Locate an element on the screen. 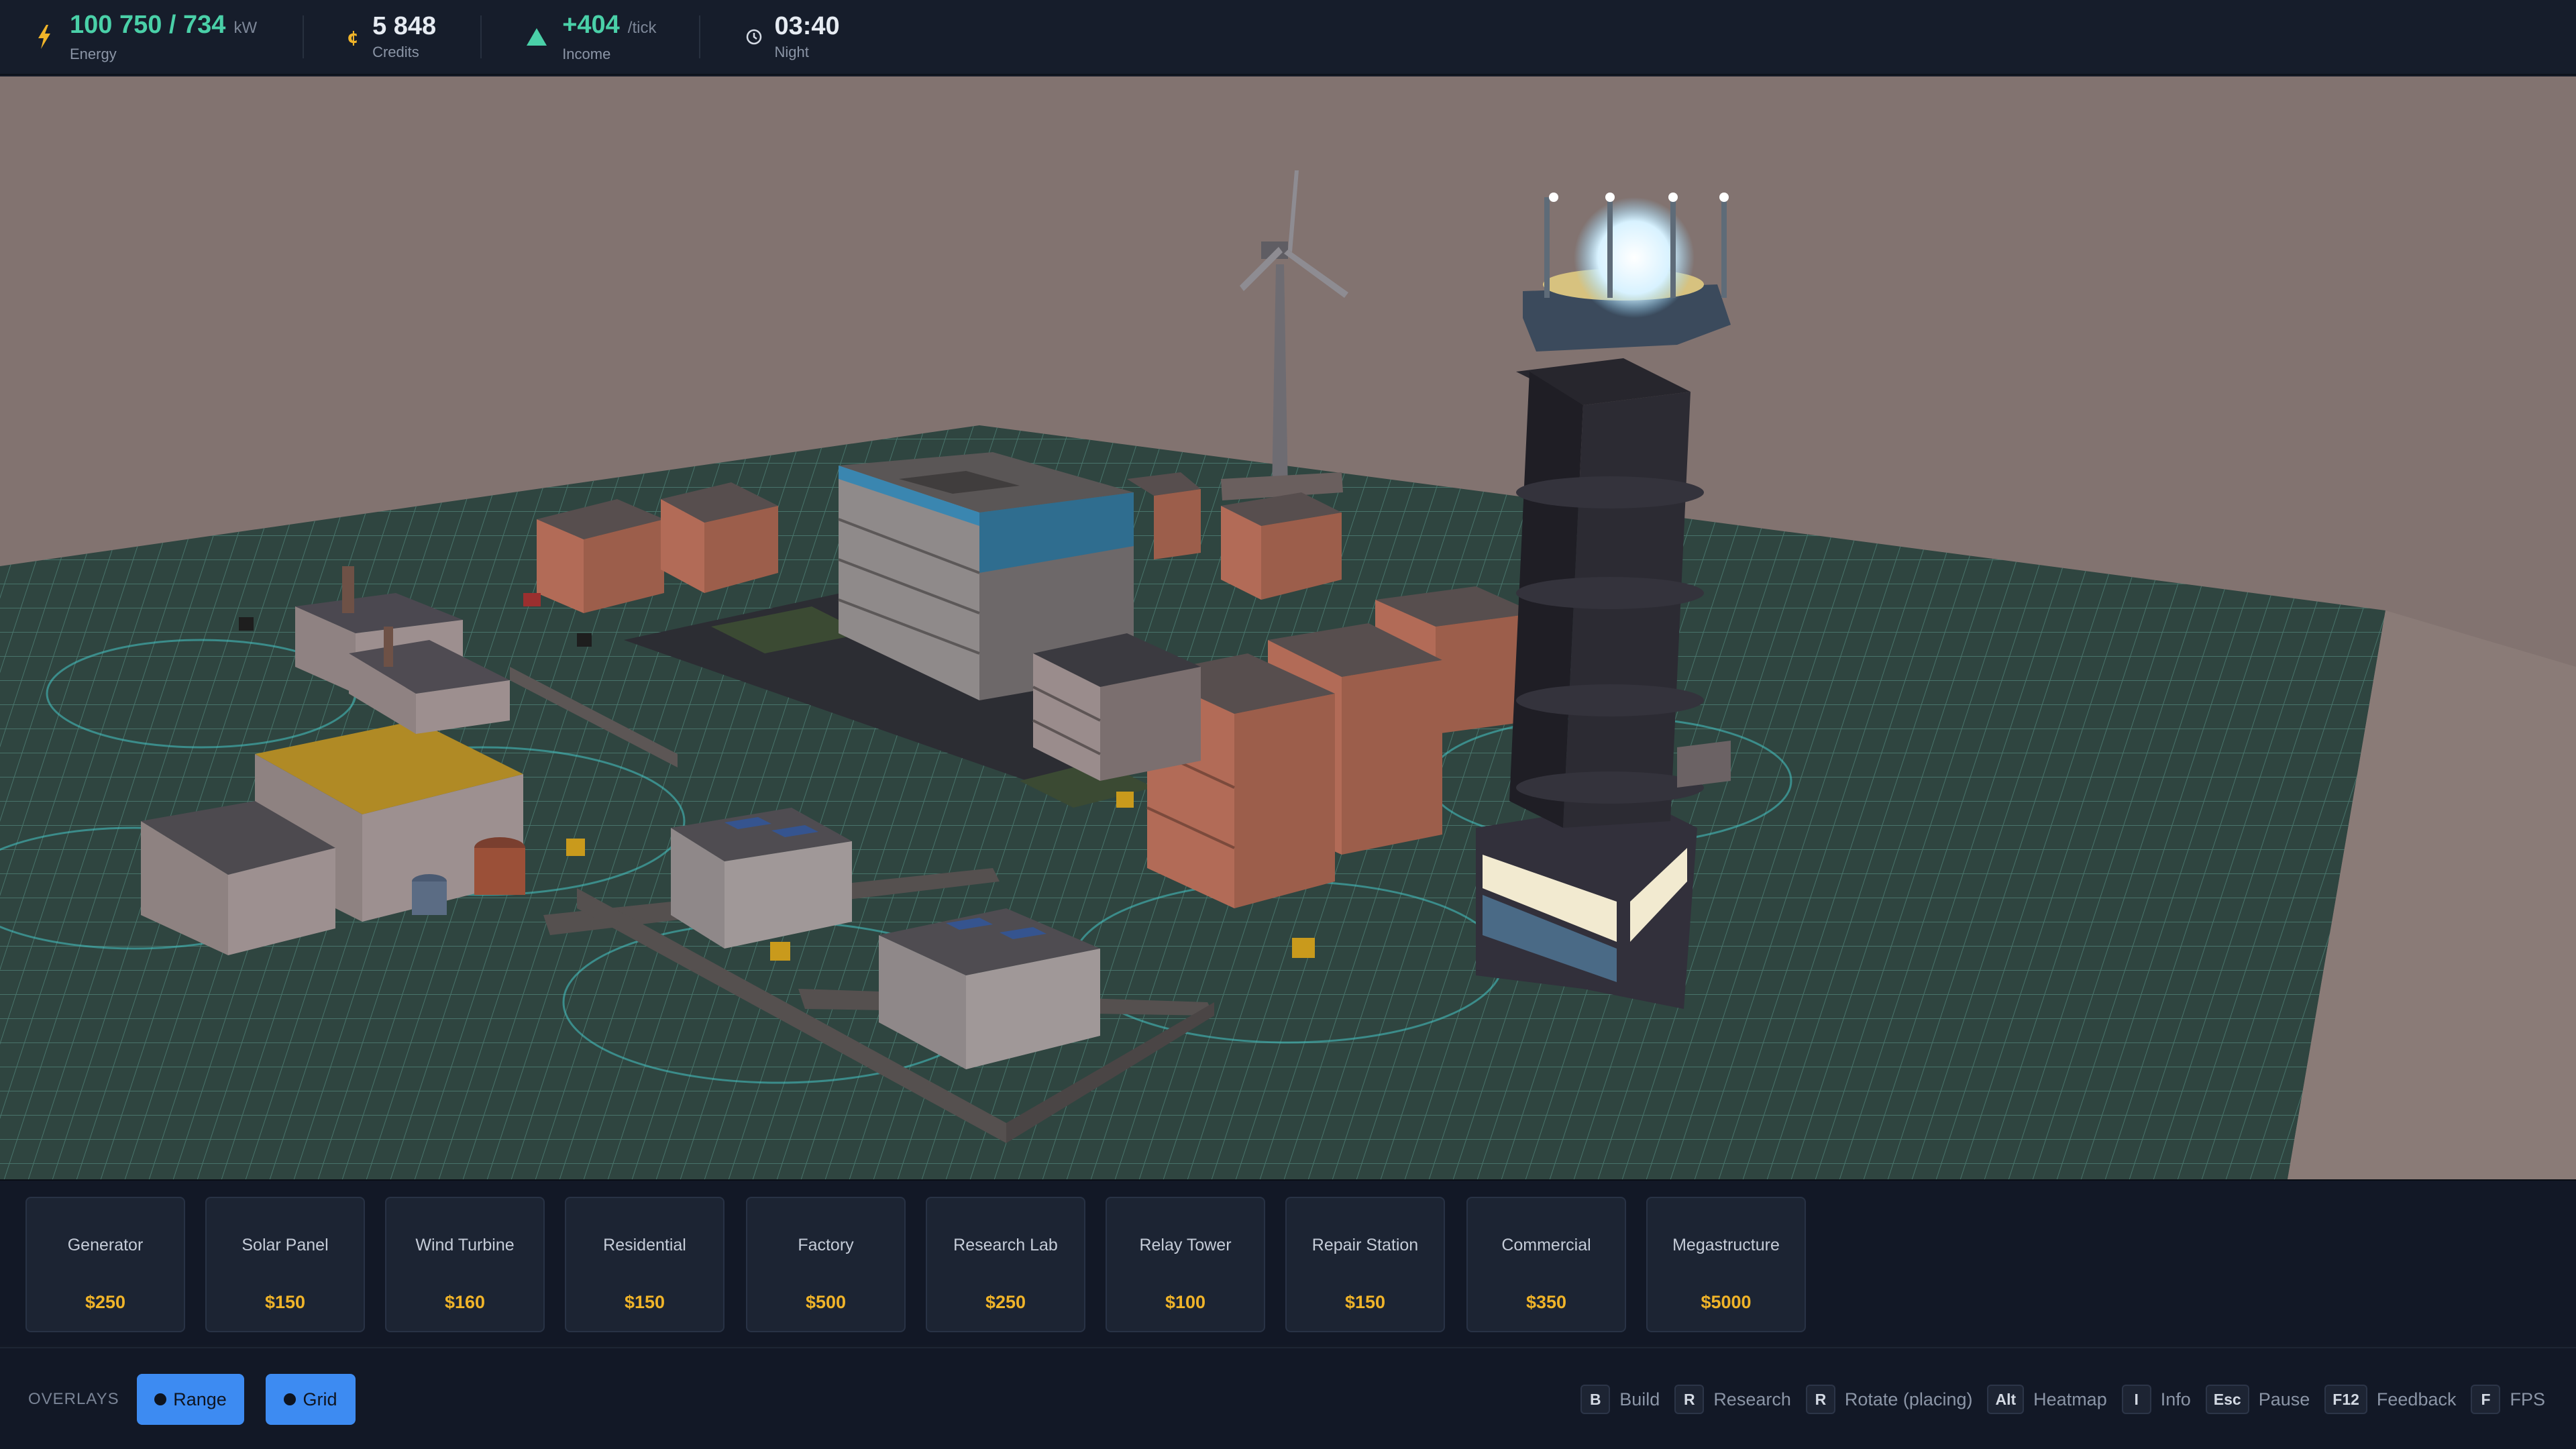  shortcut-label: FPS is located at coordinates (2527, 1399).